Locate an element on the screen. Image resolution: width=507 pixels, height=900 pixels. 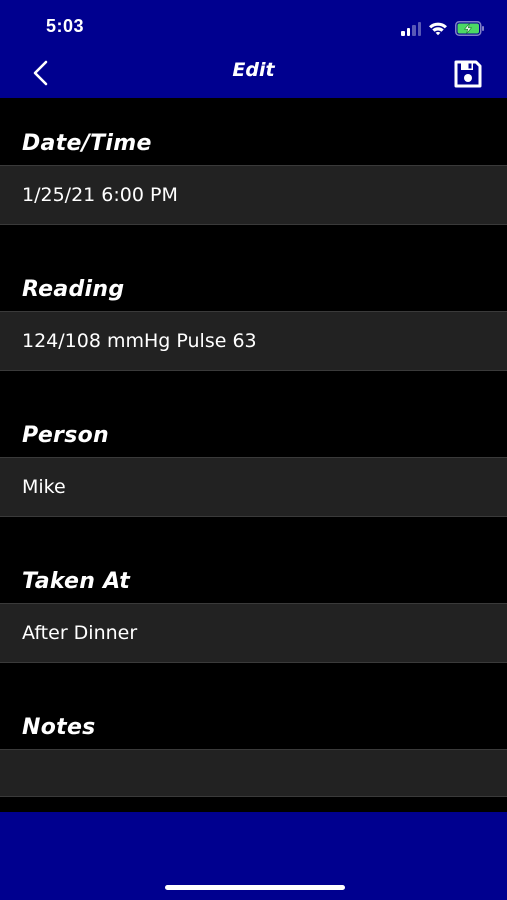
floppy-disk-icon is located at coordinates (468, 74).